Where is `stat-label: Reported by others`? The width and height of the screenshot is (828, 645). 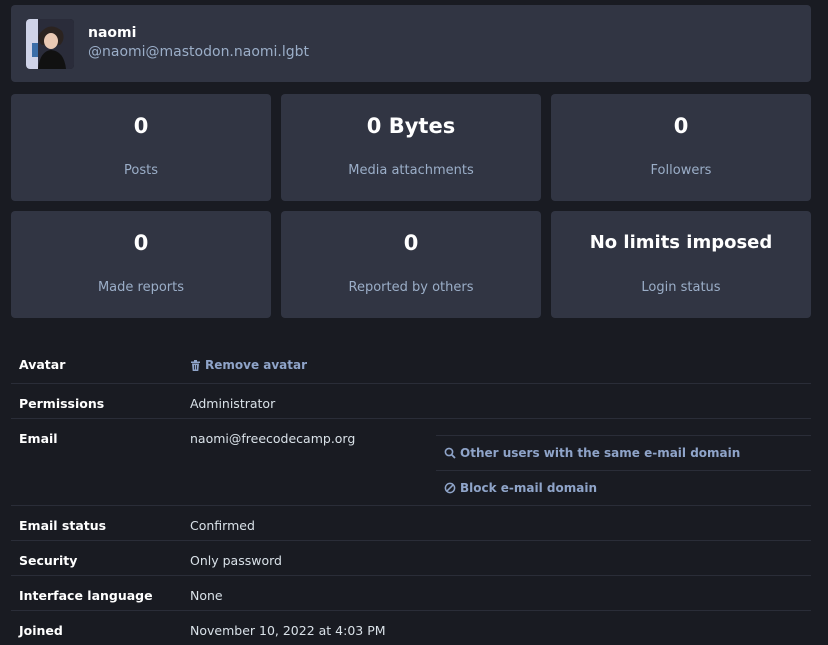 stat-label: Reported by others is located at coordinates (411, 287).